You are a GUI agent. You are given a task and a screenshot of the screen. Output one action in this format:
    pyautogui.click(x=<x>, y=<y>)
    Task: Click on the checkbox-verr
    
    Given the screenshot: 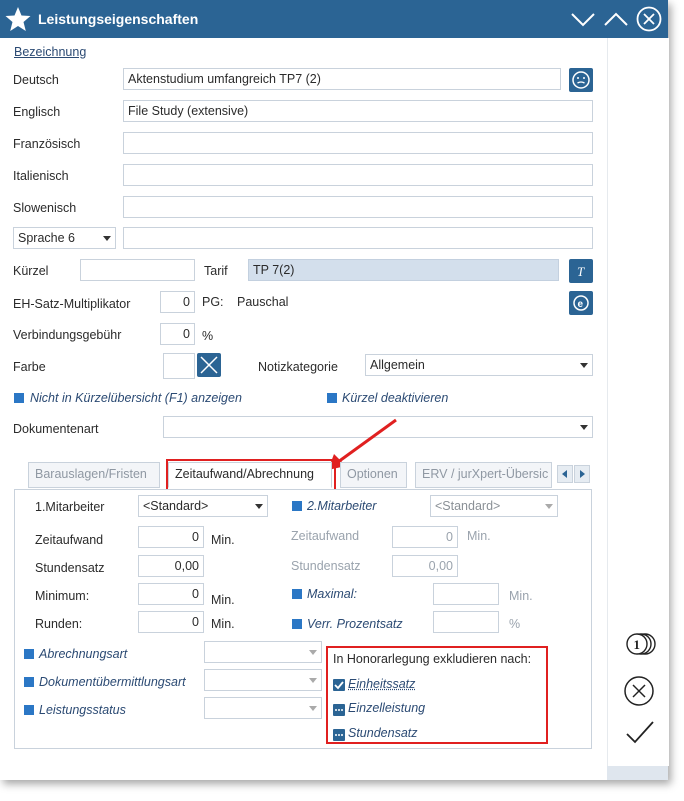 What is the action you would take?
    pyautogui.click(x=297, y=624)
    